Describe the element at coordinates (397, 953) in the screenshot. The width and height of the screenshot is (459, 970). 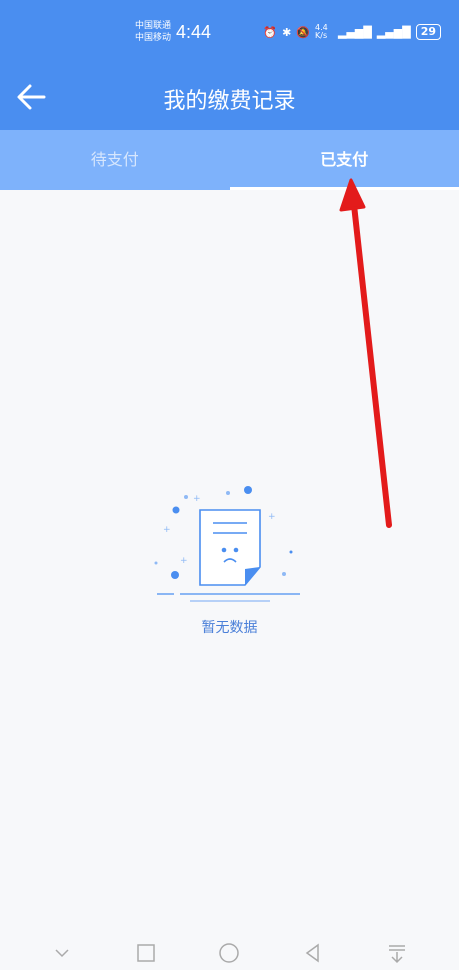
I see `notification-pulldown-icon` at that location.